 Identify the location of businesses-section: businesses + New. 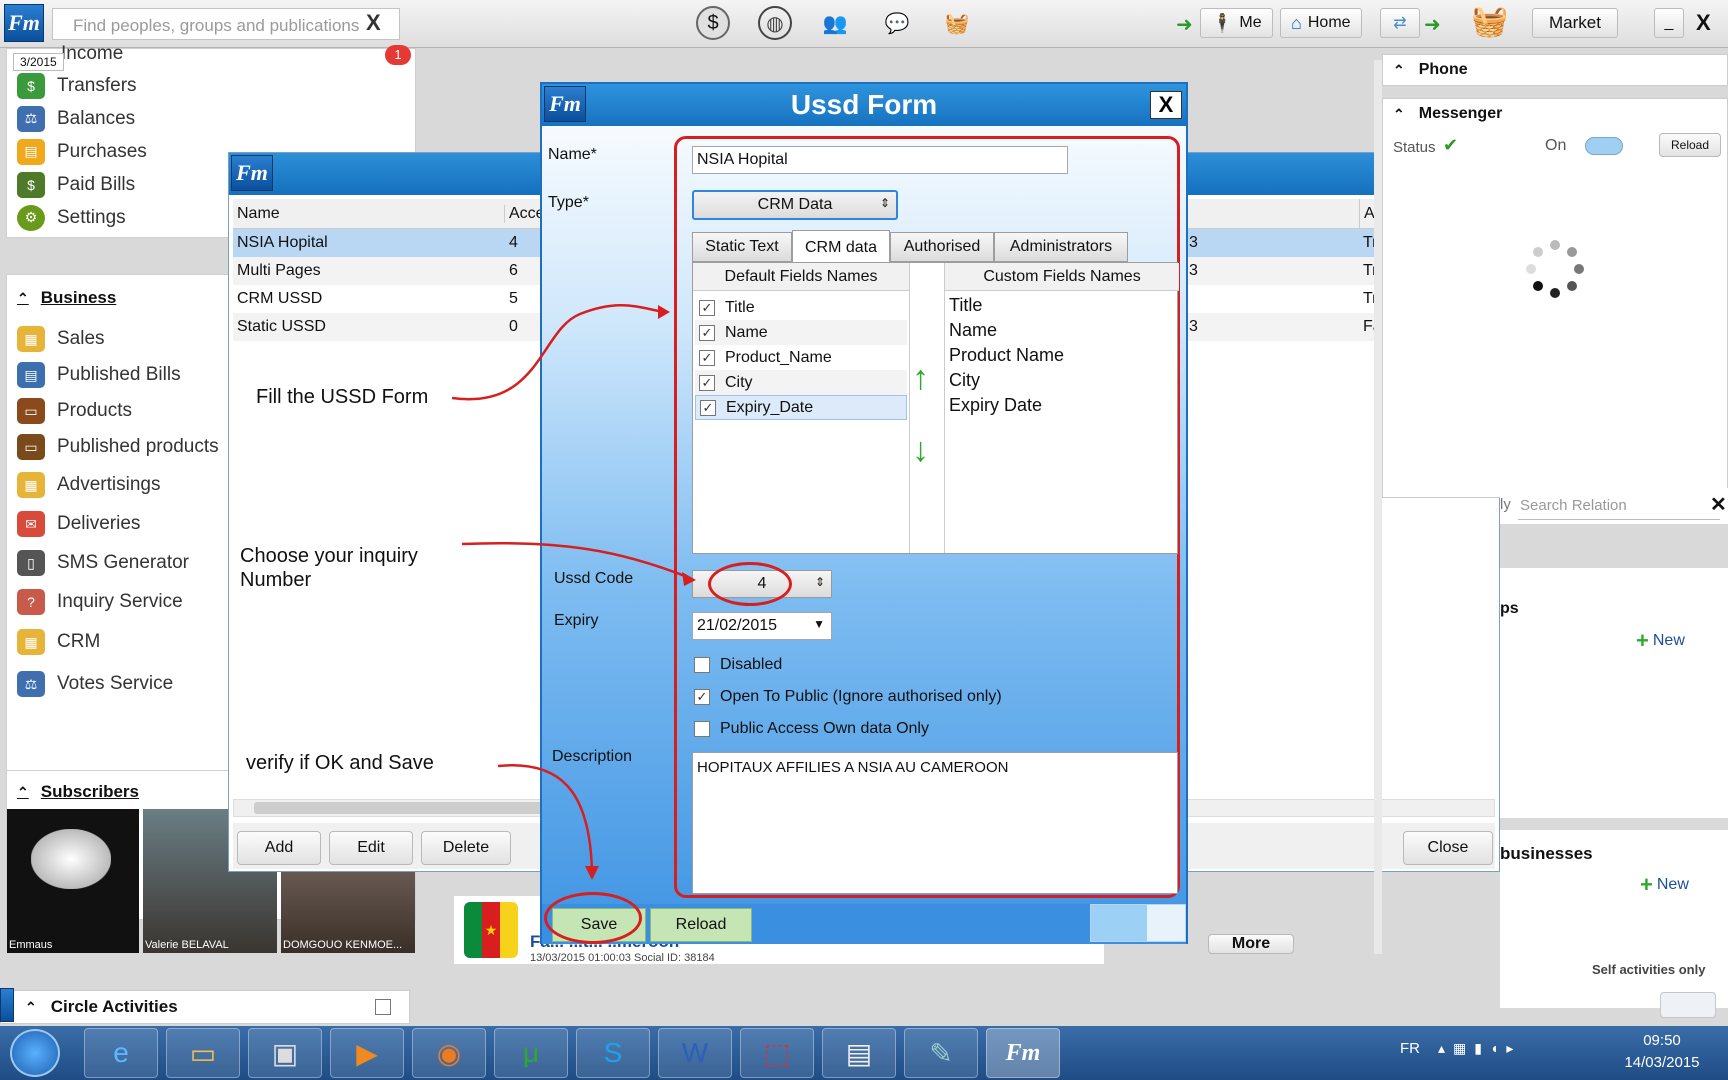
(1614, 919).